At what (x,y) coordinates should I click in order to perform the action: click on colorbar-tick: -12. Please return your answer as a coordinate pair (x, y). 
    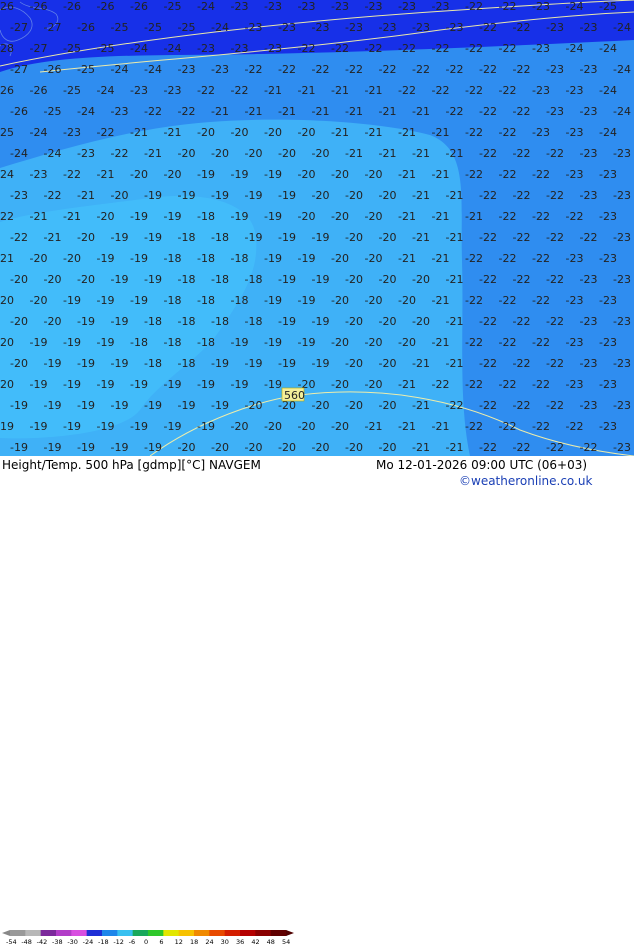
    Looking at the image, I should click on (118, 941).